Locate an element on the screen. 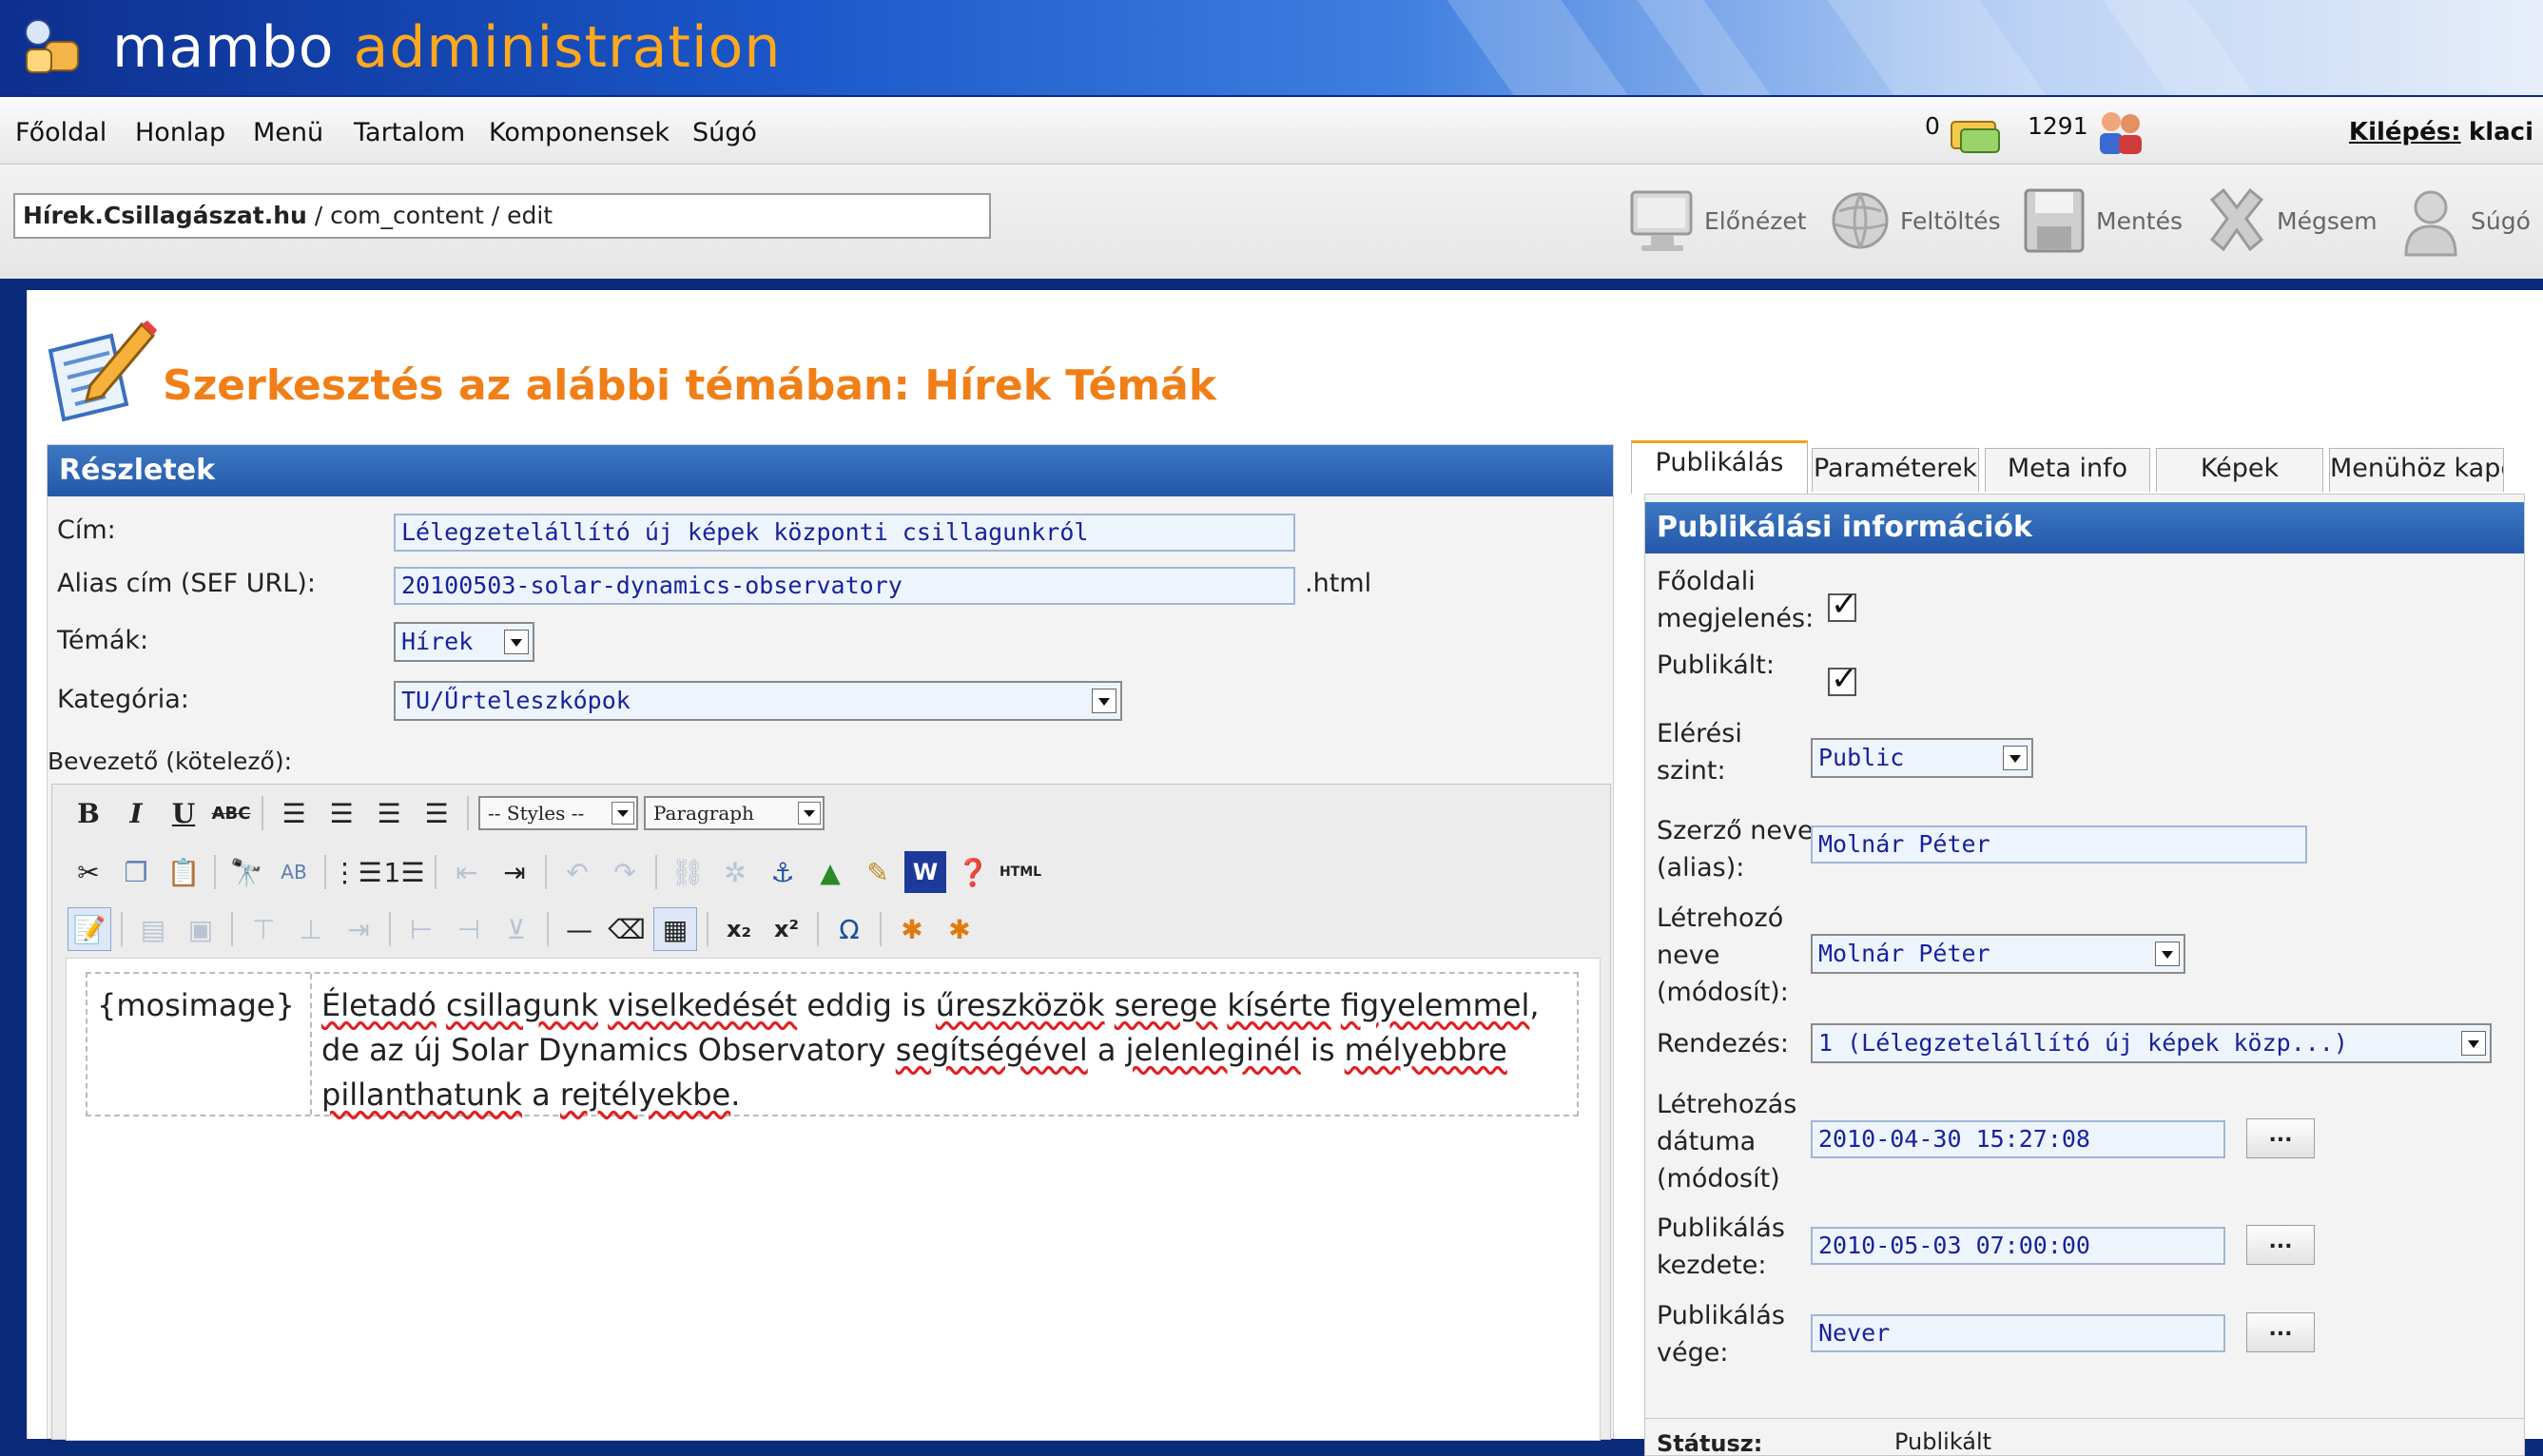  preview-button: Előnézet is located at coordinates (1717, 221).